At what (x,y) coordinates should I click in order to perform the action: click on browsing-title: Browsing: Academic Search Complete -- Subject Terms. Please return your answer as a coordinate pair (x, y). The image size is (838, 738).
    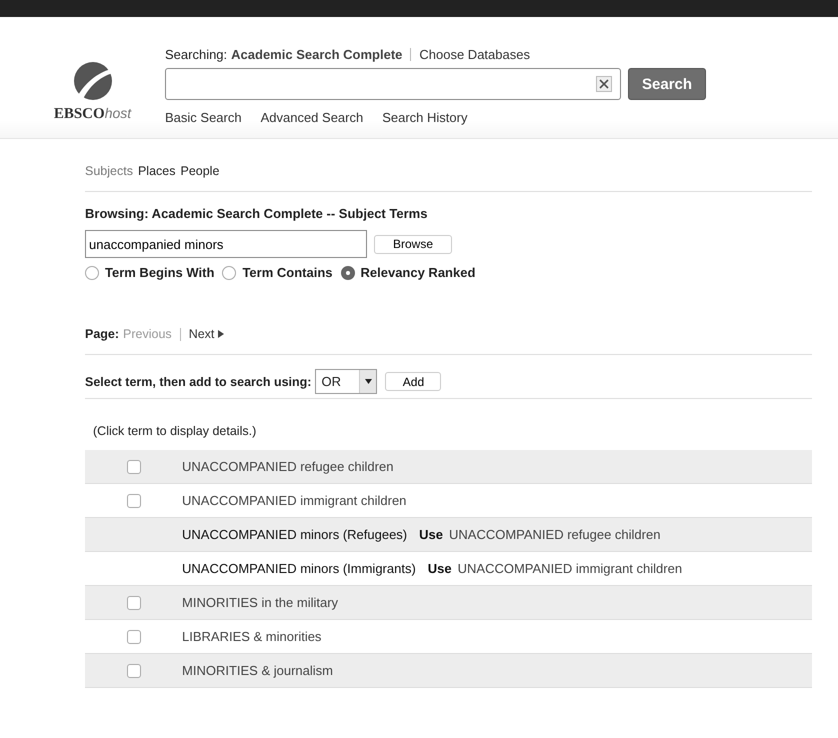
    Looking at the image, I should click on (256, 213).